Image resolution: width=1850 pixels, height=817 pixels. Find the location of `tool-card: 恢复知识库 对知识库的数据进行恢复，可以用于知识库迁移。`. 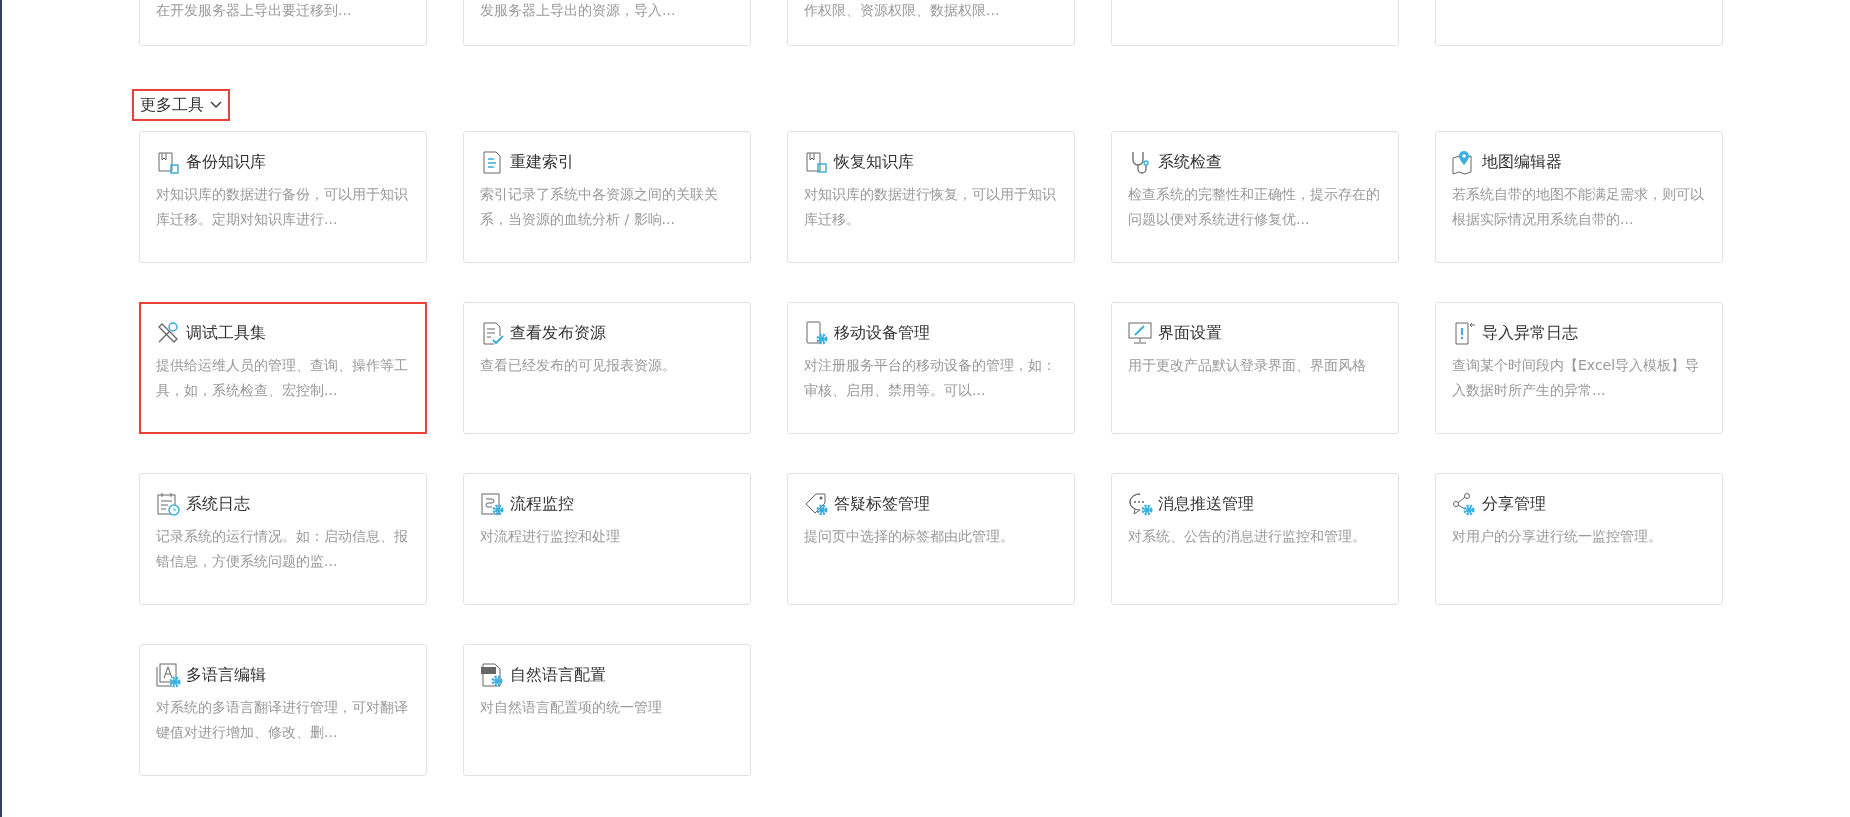

tool-card: 恢复知识库 对知识库的数据进行恢复，可以用于知识库迁移。 is located at coordinates (931, 197).